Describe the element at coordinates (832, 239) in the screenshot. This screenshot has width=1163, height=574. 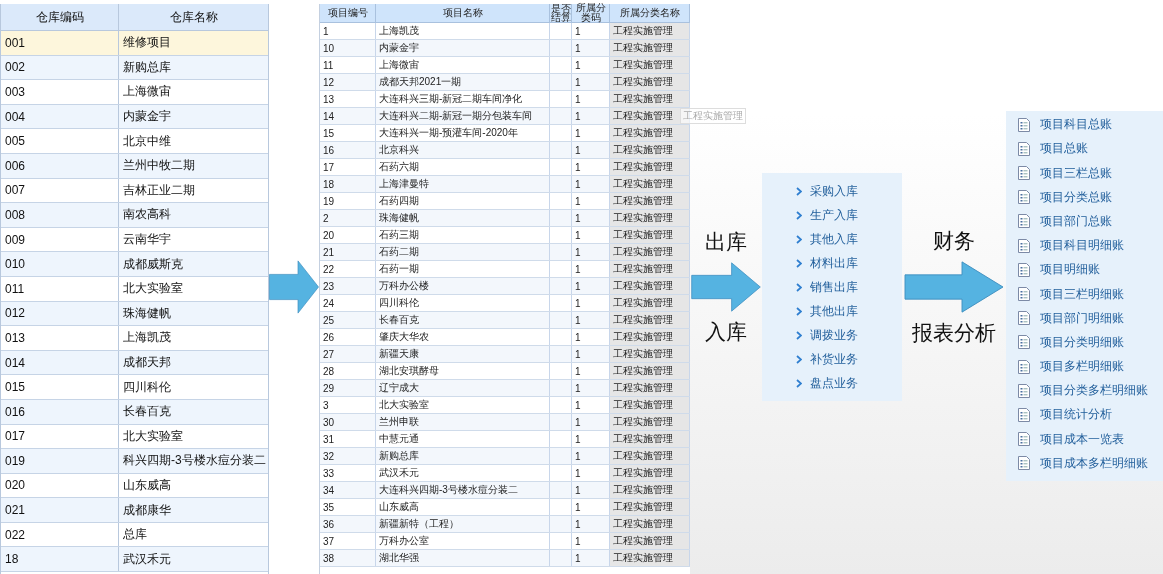
I see `menu-item: 其他入库` at that location.